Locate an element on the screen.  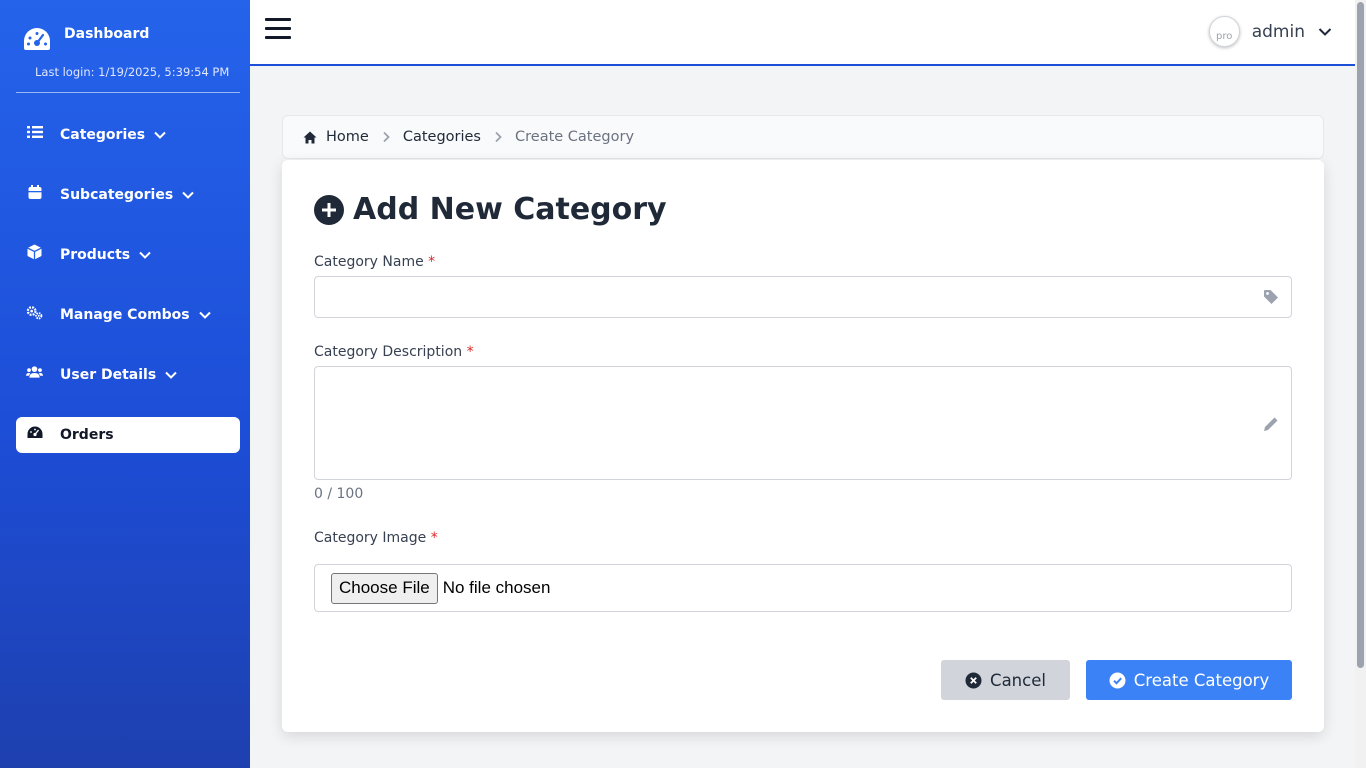
category-image-label-text: Category Image is located at coordinates (370, 538).